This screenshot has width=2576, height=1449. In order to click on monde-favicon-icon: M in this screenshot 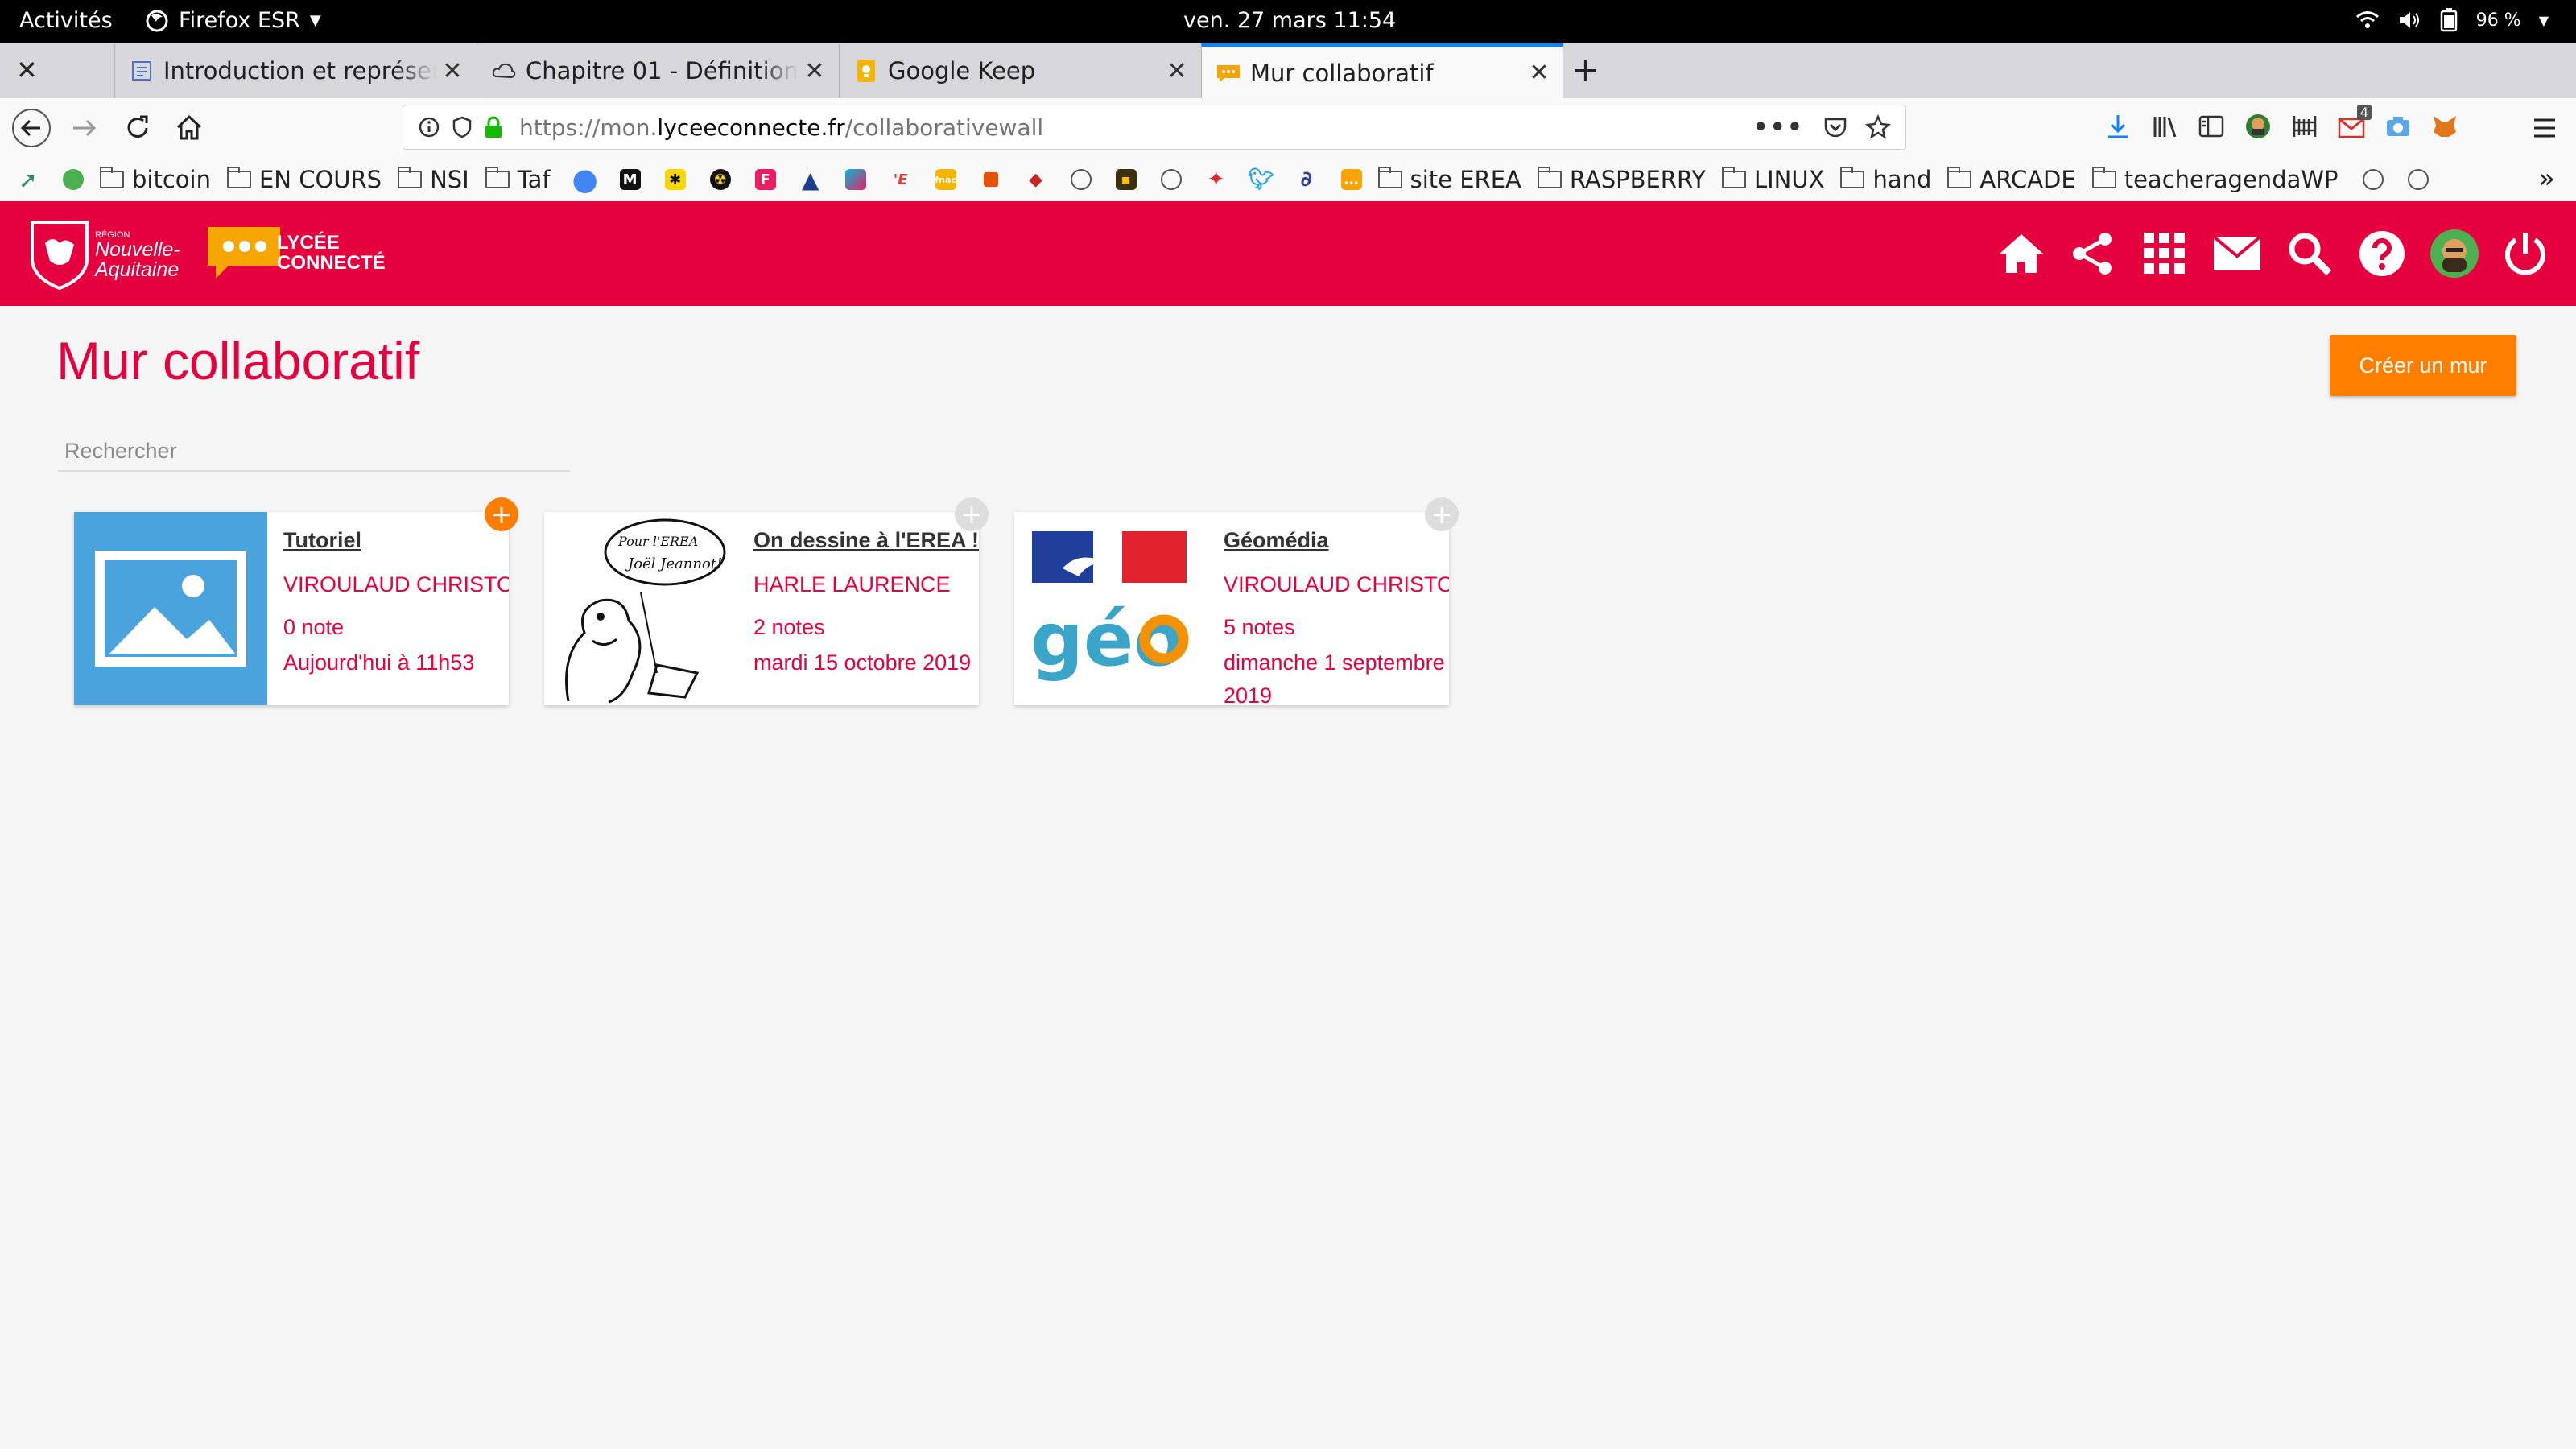, I will do `click(630, 179)`.